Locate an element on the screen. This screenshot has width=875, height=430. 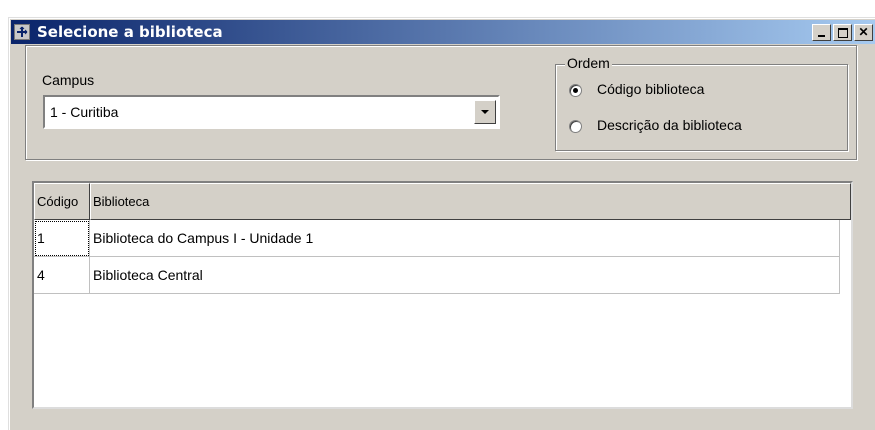
radio-selected-dot is located at coordinates (575, 90).